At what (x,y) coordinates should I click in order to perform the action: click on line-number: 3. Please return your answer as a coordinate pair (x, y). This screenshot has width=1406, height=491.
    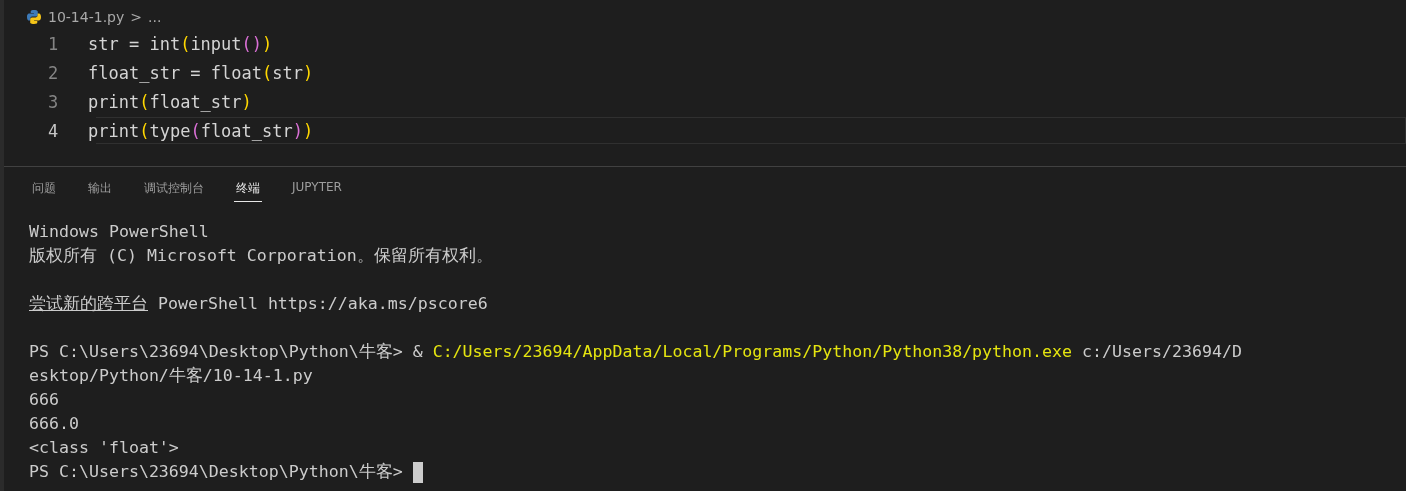
    Looking at the image, I should click on (53, 101).